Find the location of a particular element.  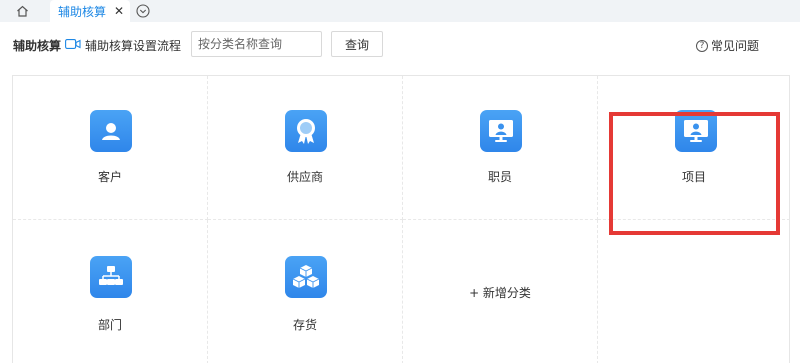

badge-icon is located at coordinates (306, 131).